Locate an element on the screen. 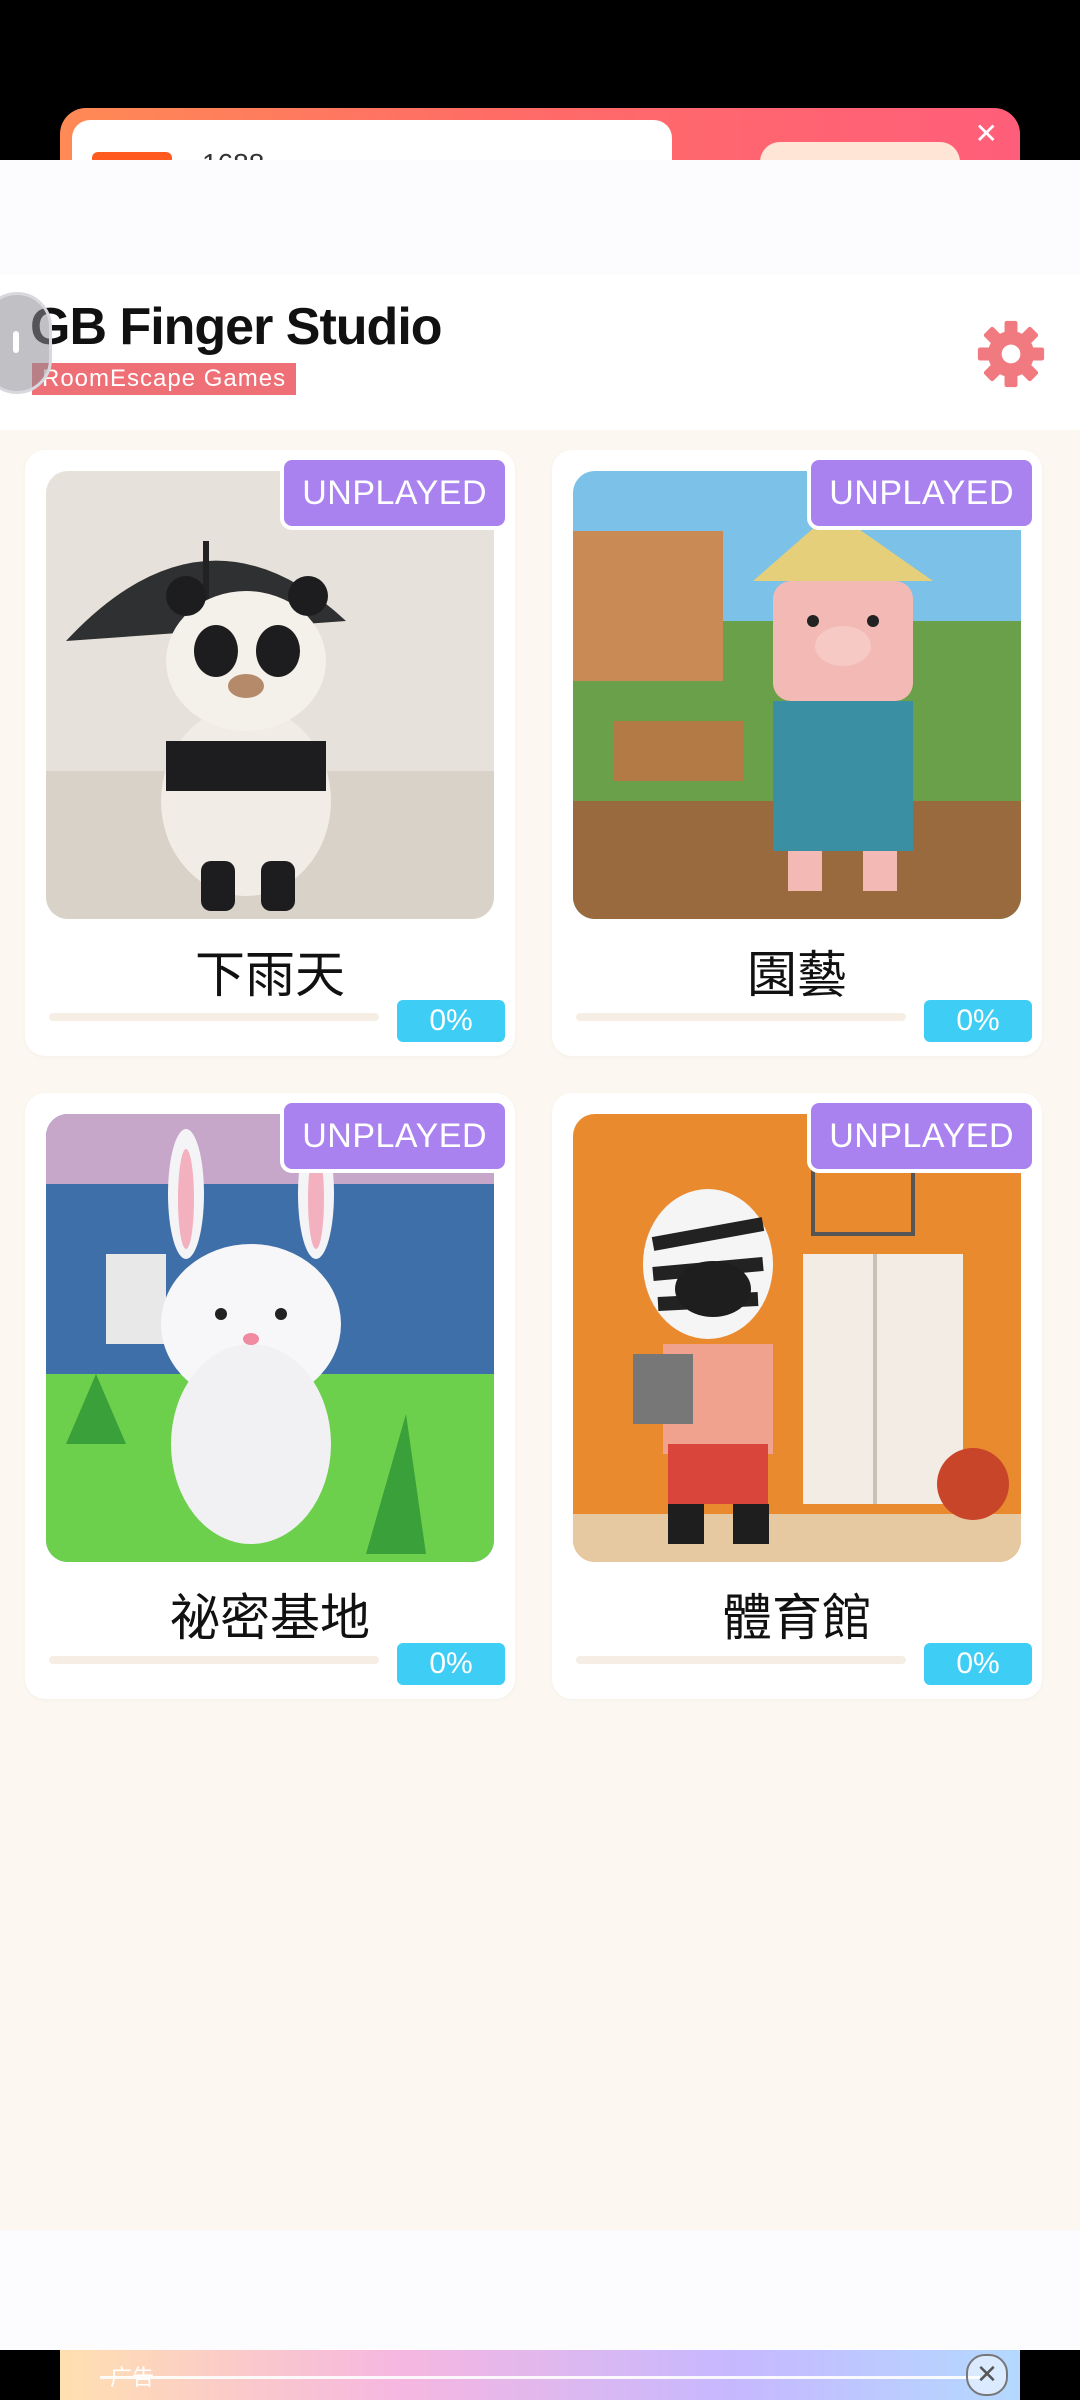 Image resolution: width=1080 pixels, height=2400 pixels. zebra-gym-image is located at coordinates (797, 1338).